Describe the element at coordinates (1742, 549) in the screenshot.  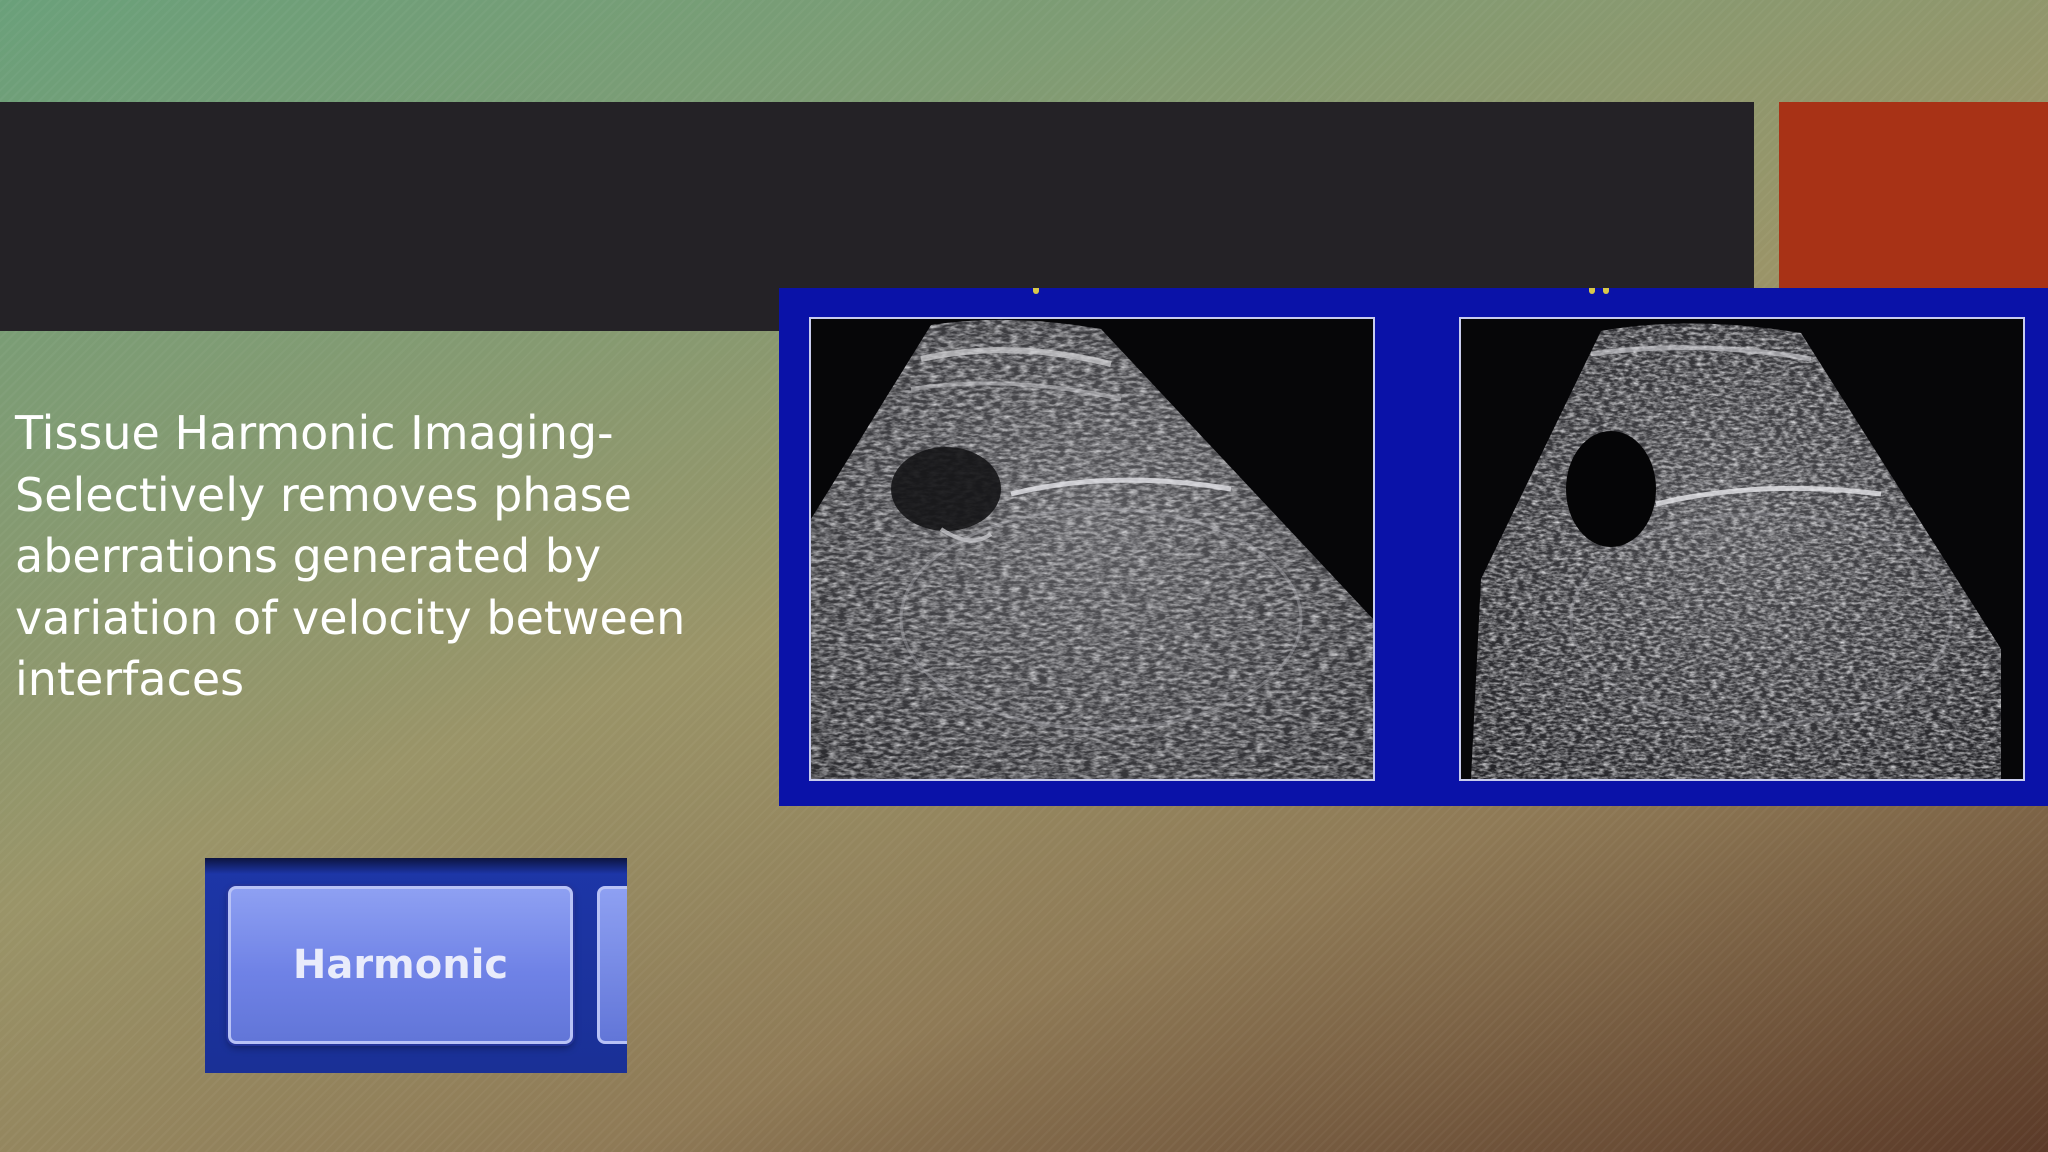
I see `ultrasound-image-harmonic` at that location.